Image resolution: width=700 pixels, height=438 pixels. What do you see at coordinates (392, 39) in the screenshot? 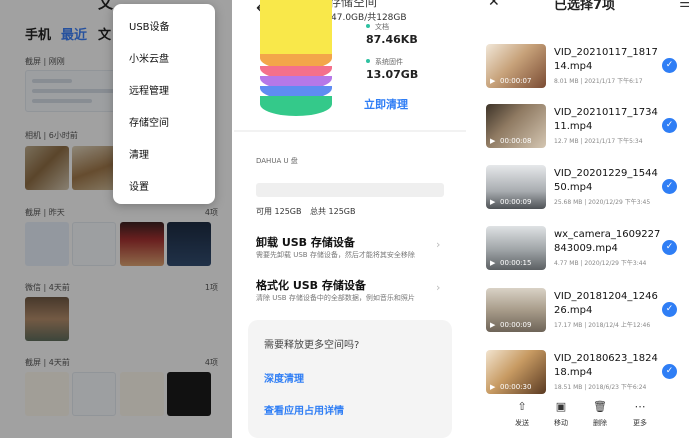
I see `legend-value: 87.46KB` at bounding box center [392, 39].